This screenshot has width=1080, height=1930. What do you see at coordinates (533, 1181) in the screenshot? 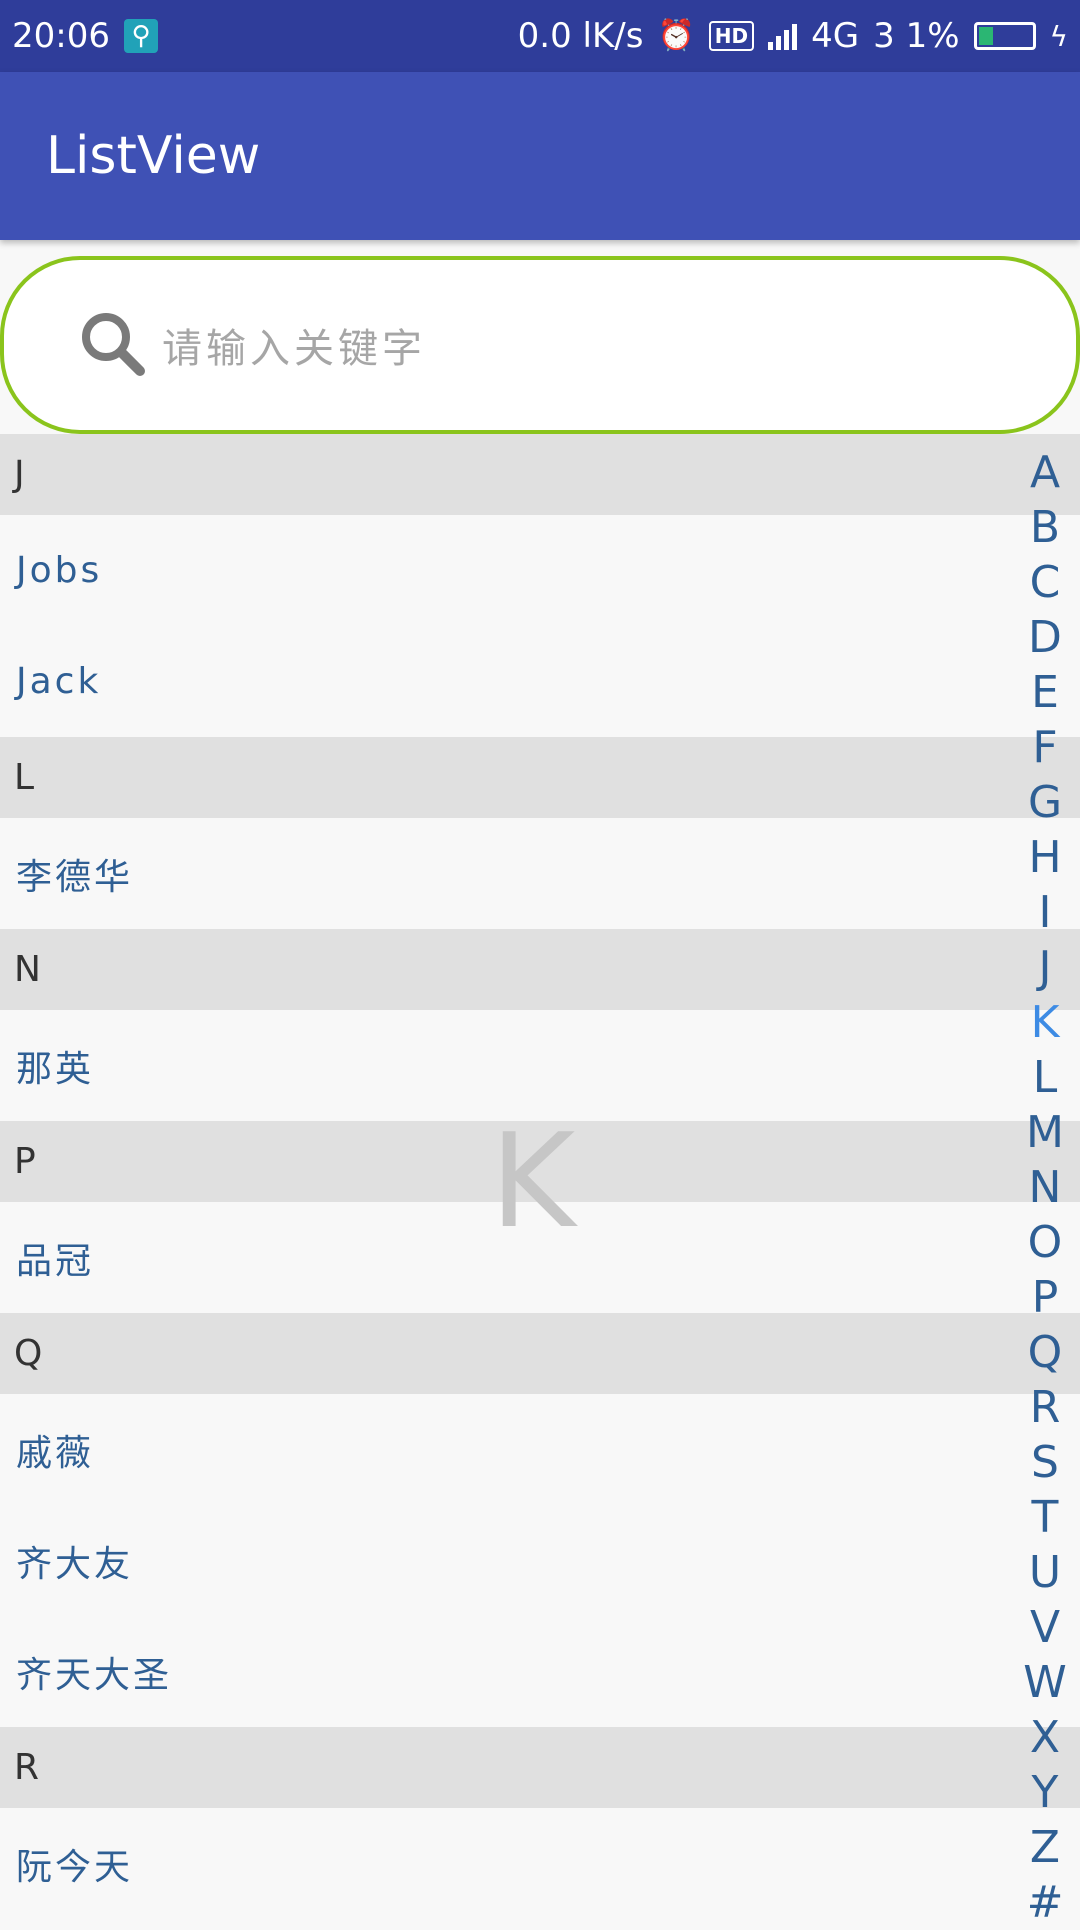
I see `current-index-overlay: K` at bounding box center [533, 1181].